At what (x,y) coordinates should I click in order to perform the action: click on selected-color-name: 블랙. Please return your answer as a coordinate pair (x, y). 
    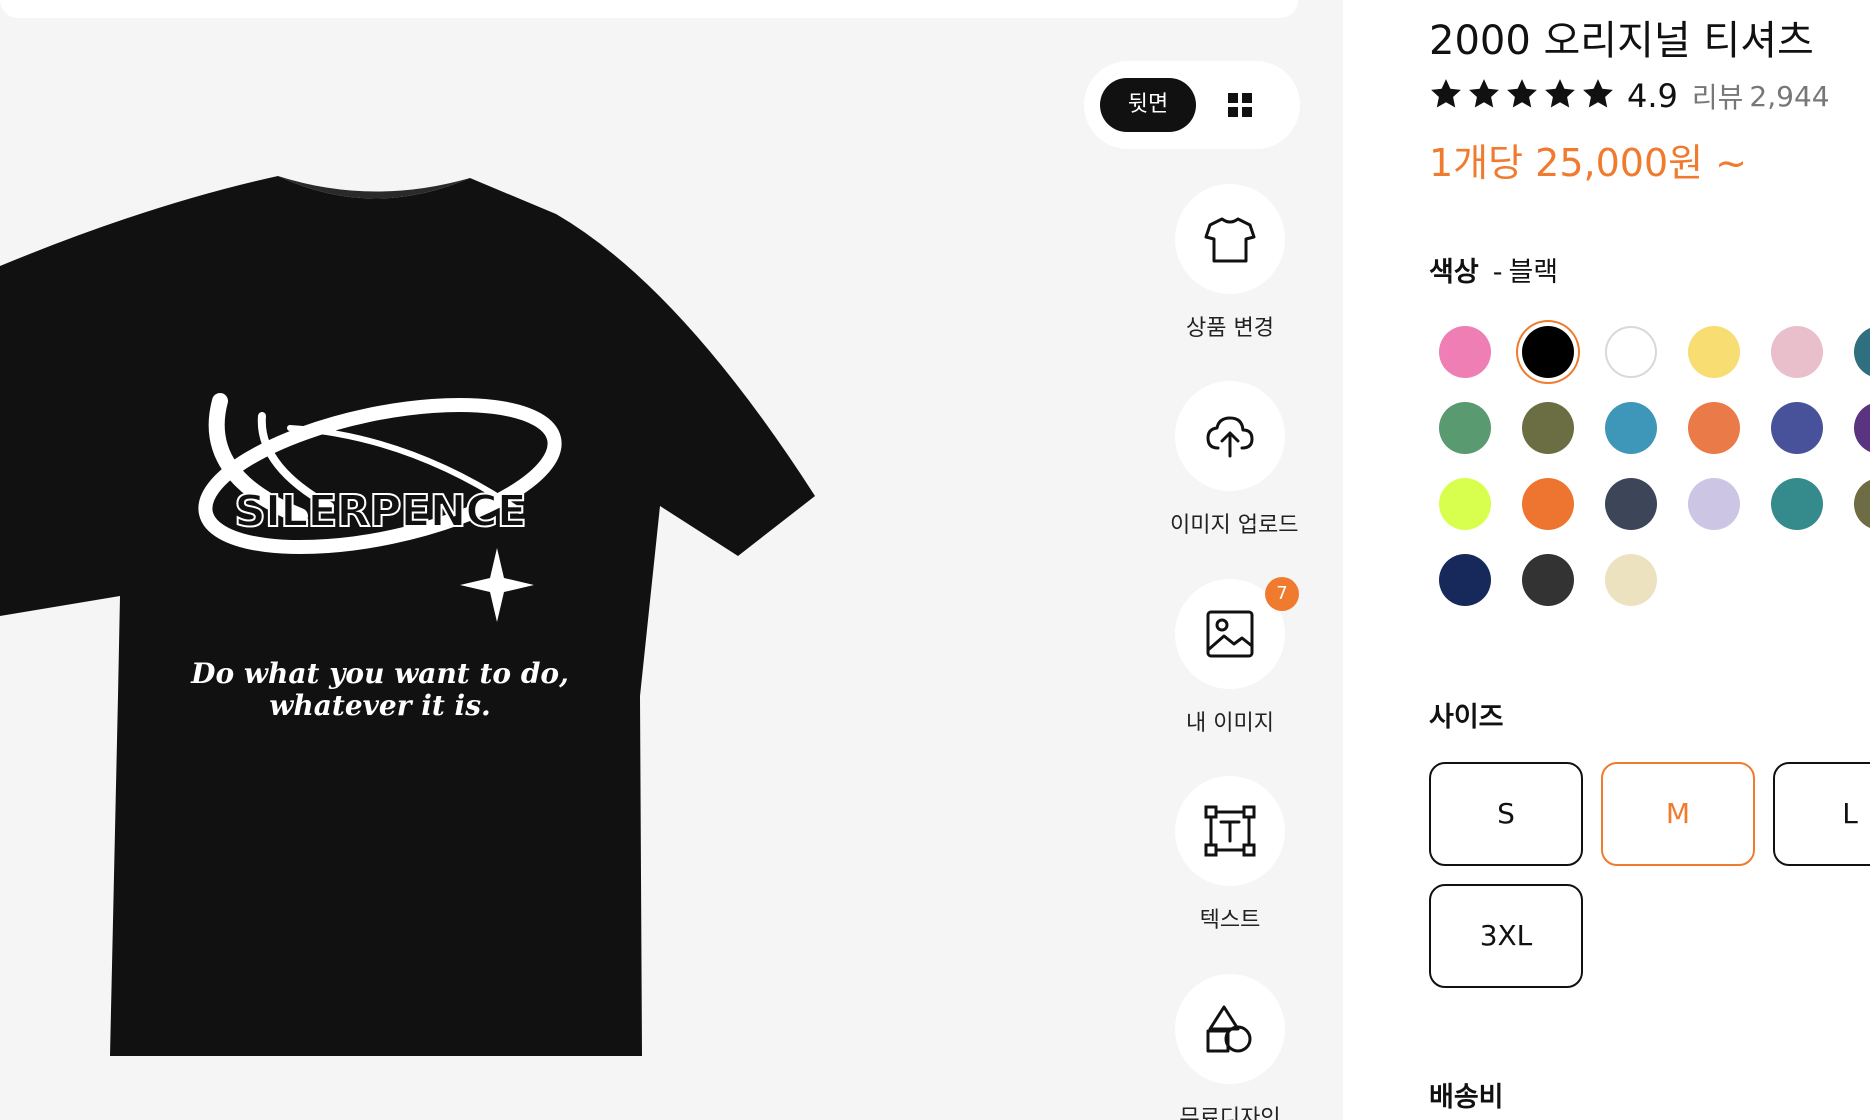
    Looking at the image, I should click on (1533, 272).